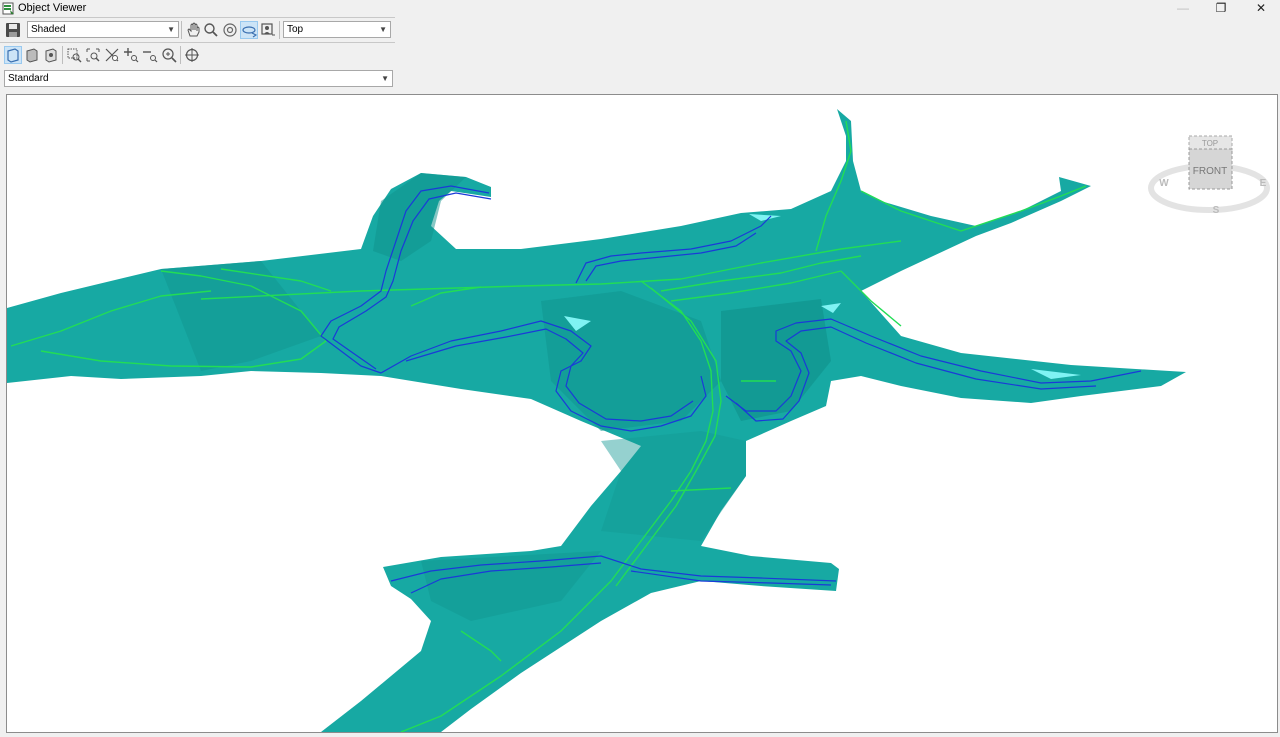 This screenshot has width=1280, height=737. I want to click on camera-icon, so click(268, 30).